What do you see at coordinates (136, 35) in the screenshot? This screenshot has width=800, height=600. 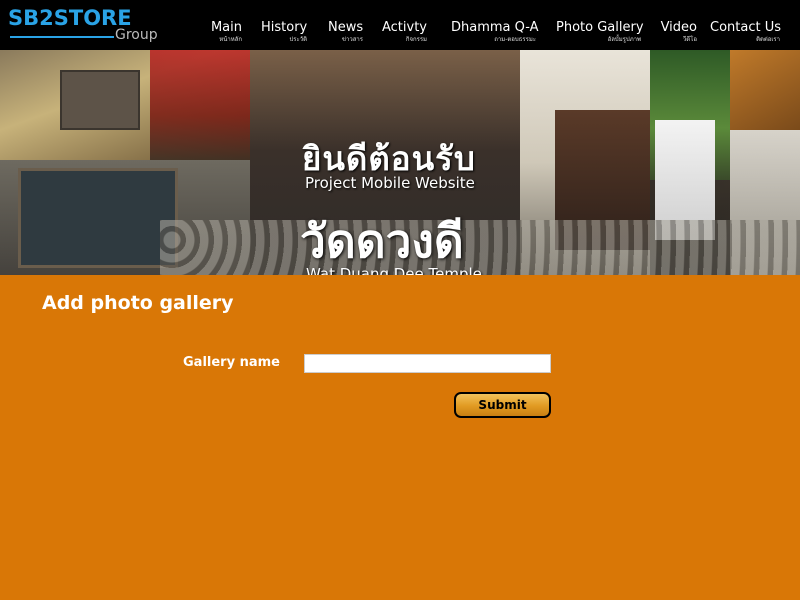 I see `logo-subtext: Group` at bounding box center [136, 35].